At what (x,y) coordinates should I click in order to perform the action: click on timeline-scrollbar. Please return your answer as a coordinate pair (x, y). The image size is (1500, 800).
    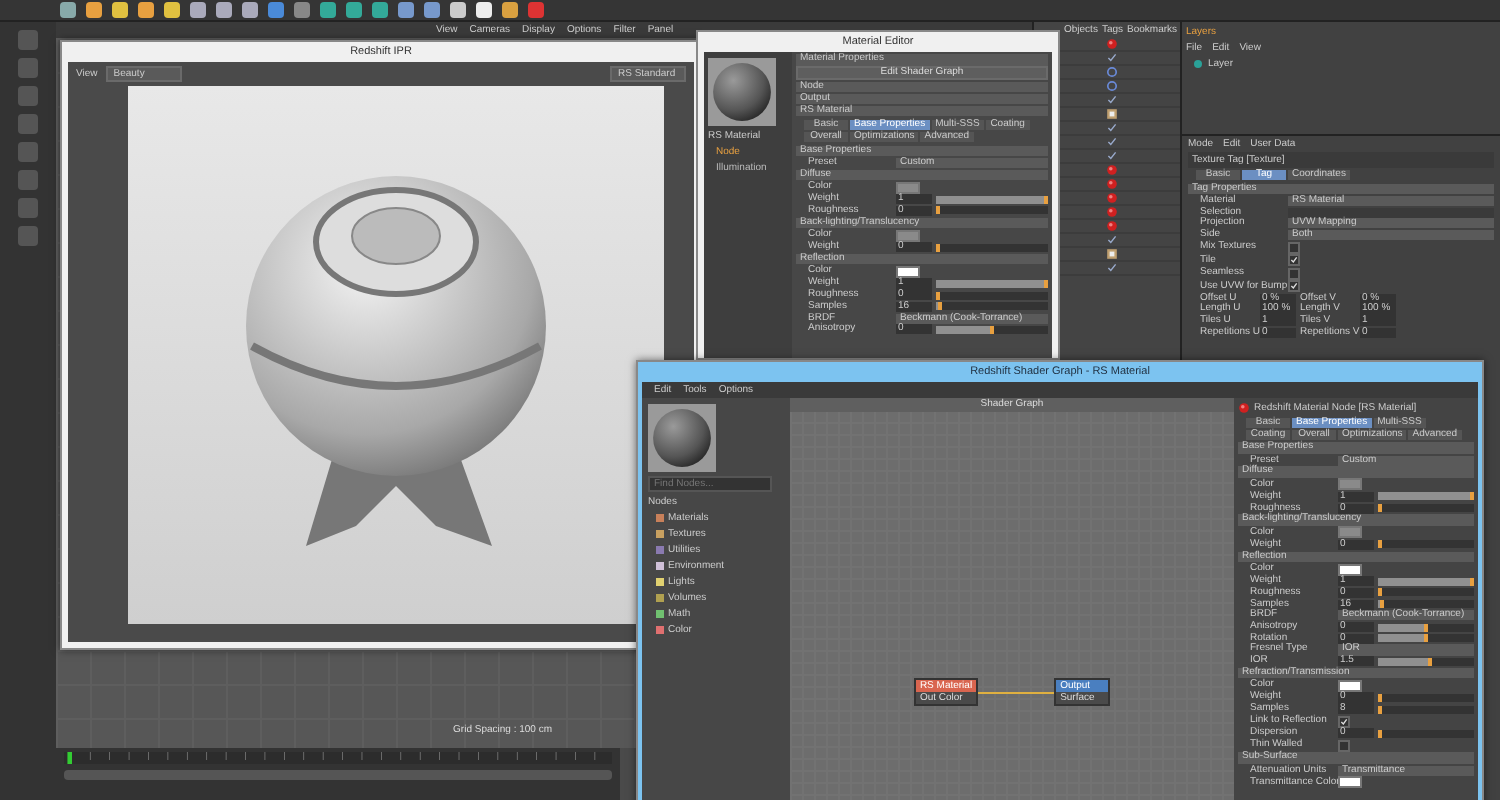
    Looking at the image, I should click on (338, 775).